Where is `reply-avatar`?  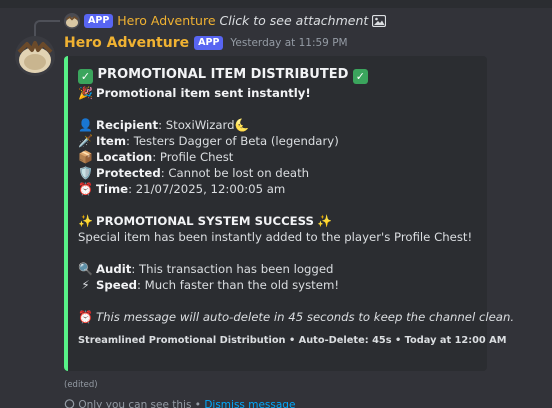 reply-avatar is located at coordinates (72, 21).